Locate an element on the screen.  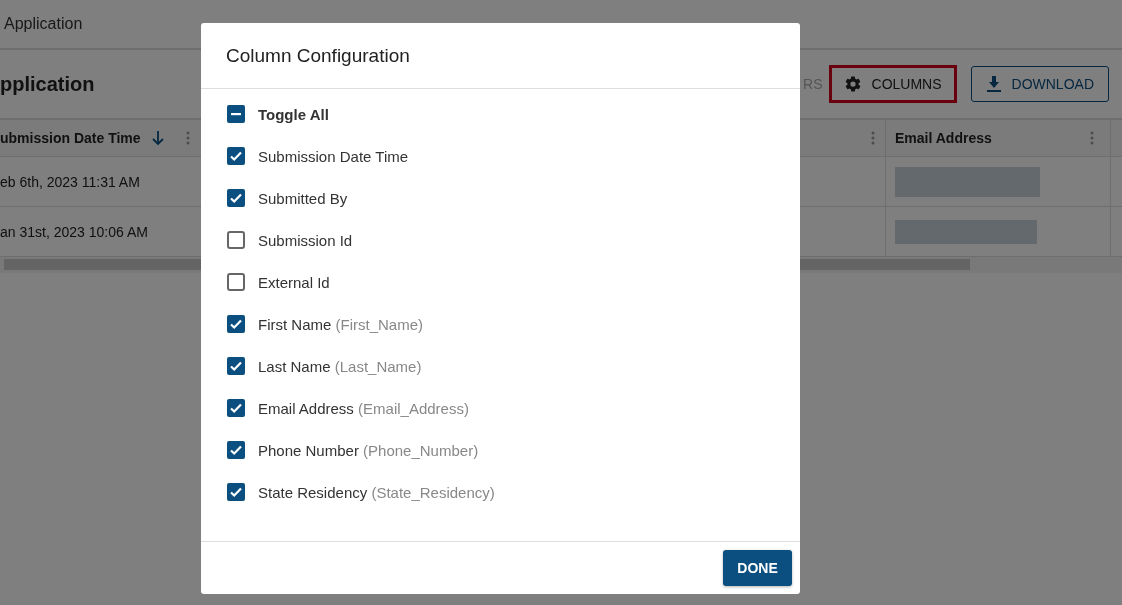
toggle-all-label: Toggle All is located at coordinates (293, 114).